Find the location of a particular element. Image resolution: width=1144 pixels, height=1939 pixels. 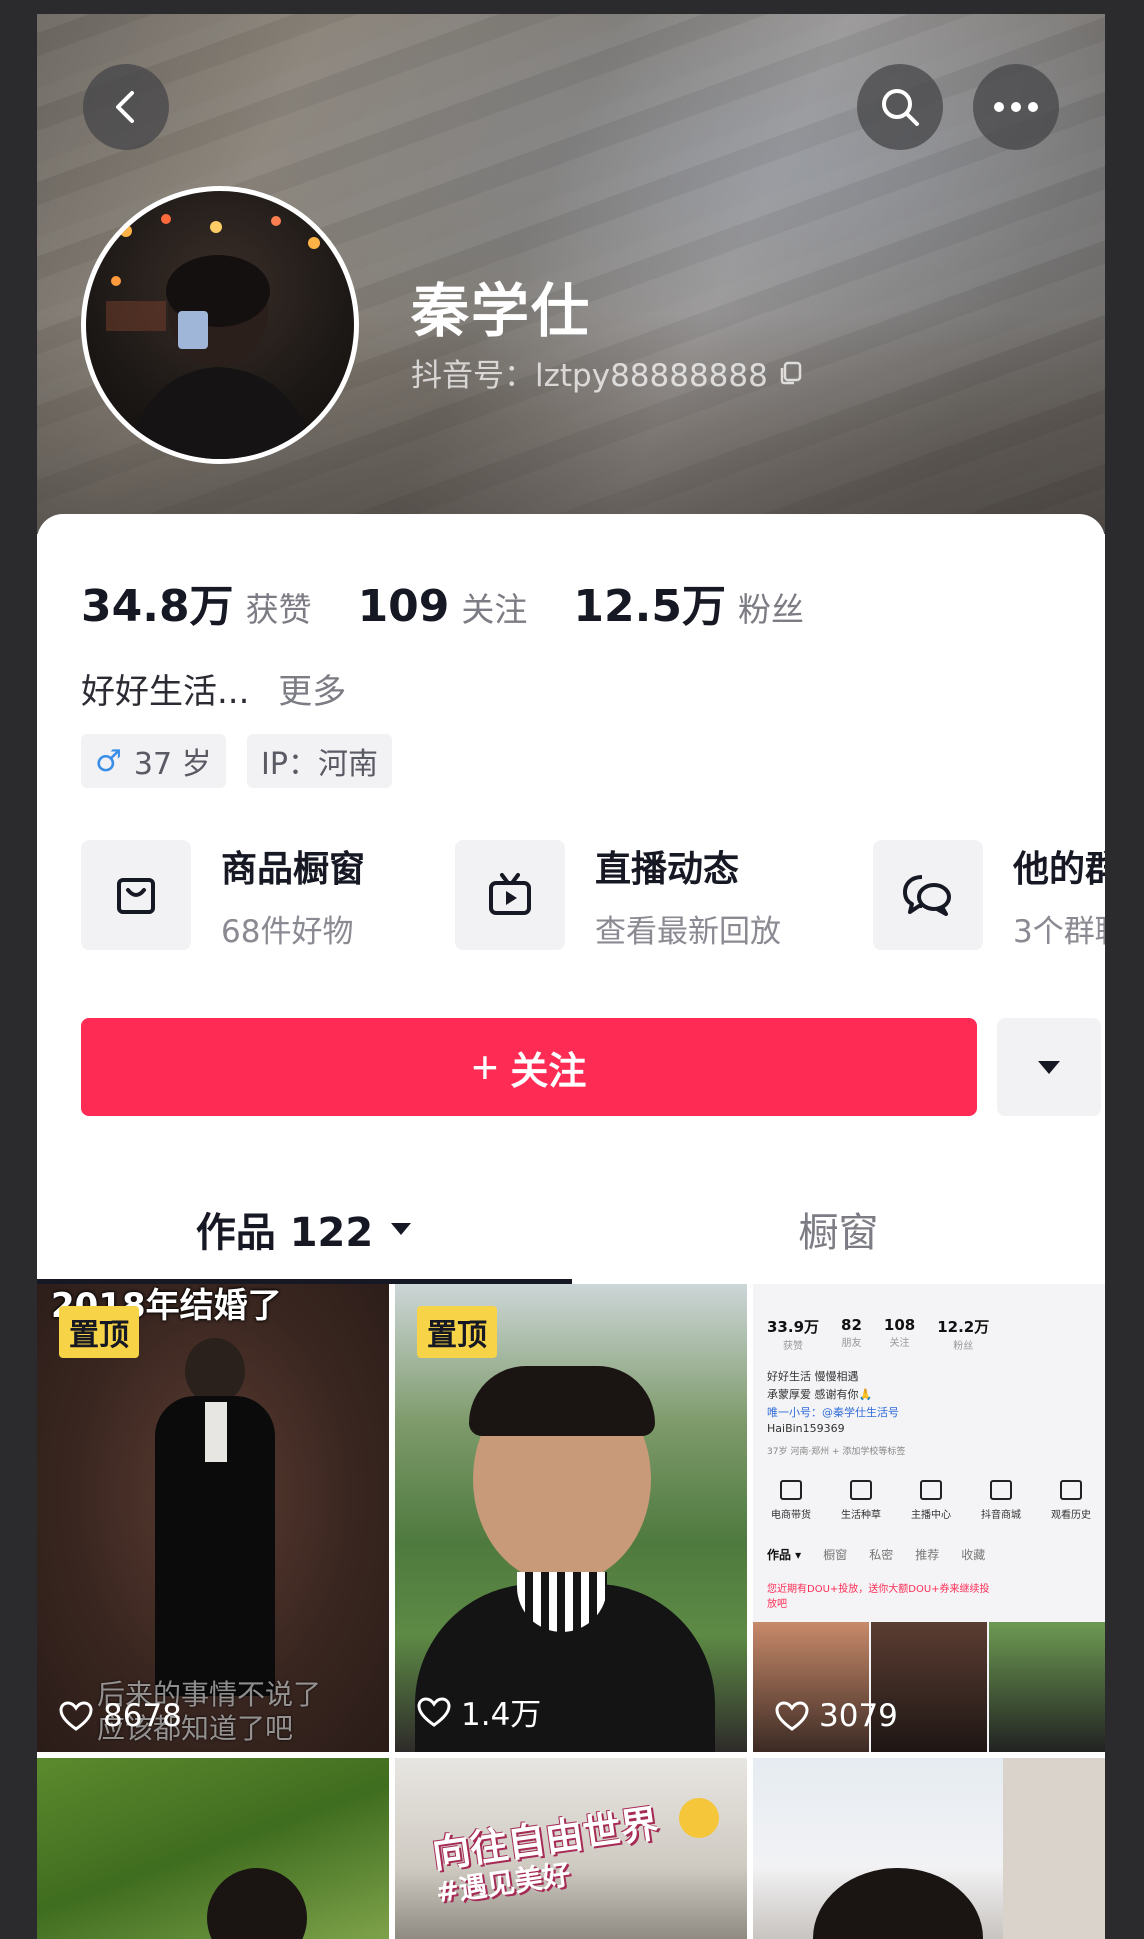

stats-row: 34.8万 获赞 109 关注 12.5万 粉丝 is located at coordinates (465, 602).